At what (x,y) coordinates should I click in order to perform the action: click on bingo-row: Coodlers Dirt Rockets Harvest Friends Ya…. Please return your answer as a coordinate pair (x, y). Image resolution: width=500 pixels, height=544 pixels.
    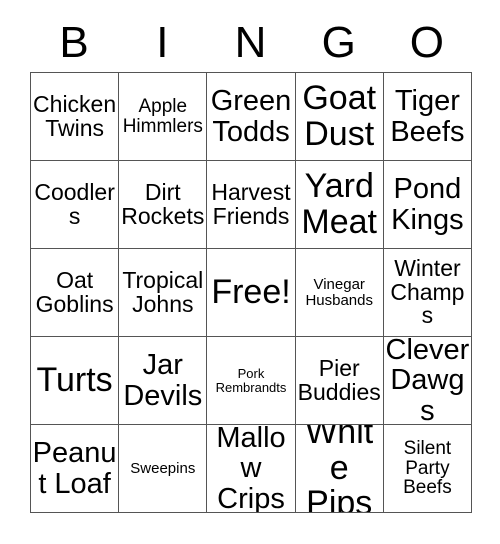
    Looking at the image, I should click on (252, 205).